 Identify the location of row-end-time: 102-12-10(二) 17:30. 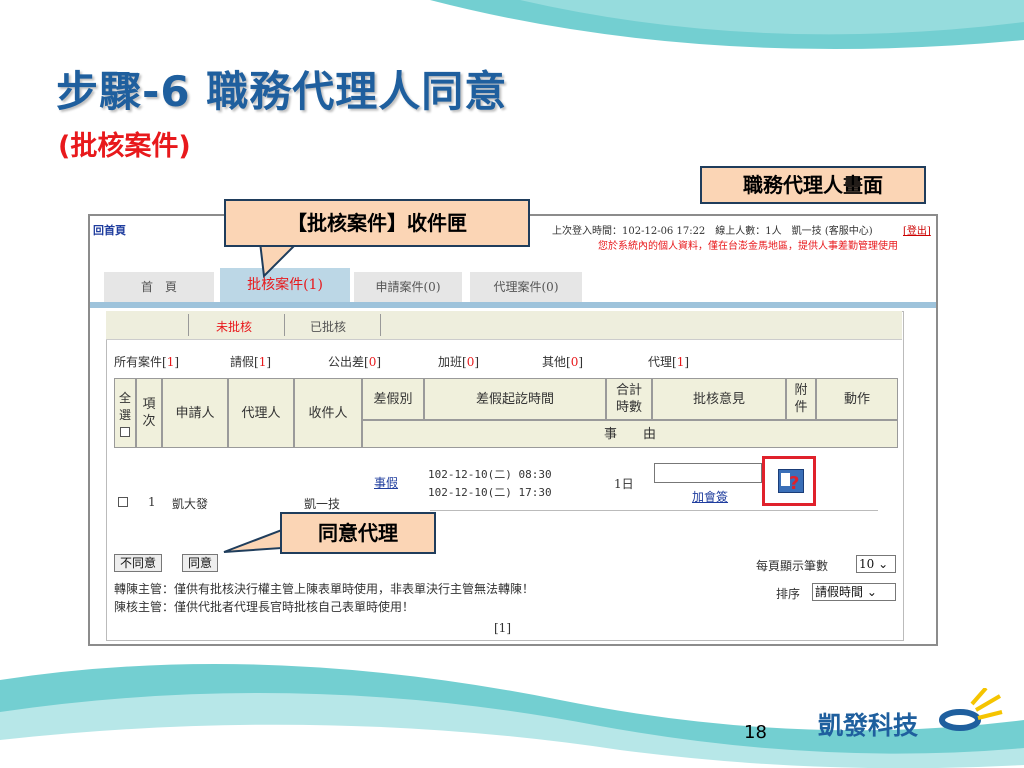
(490, 492).